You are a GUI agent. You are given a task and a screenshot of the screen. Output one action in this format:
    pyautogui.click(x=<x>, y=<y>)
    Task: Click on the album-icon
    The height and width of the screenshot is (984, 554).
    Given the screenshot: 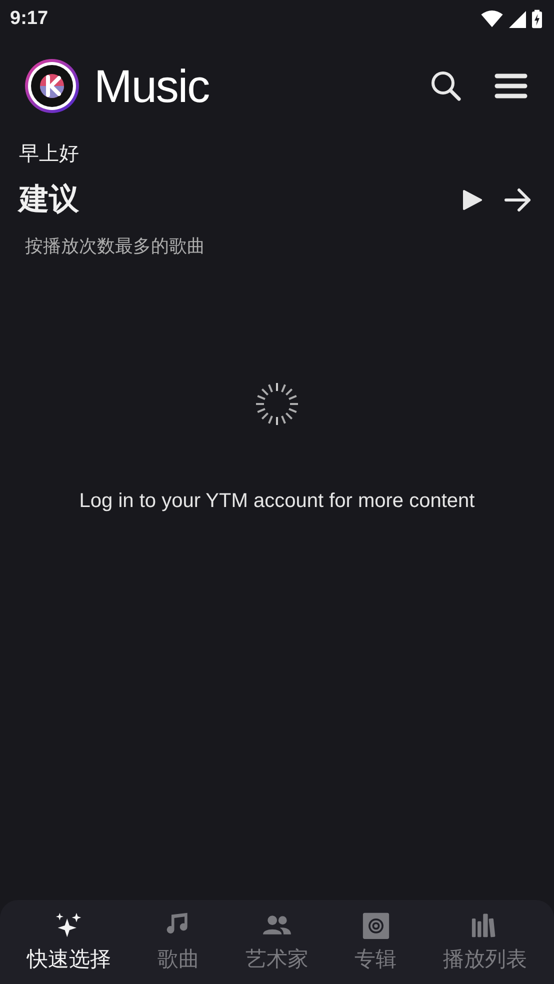 What is the action you would take?
    pyautogui.click(x=375, y=925)
    